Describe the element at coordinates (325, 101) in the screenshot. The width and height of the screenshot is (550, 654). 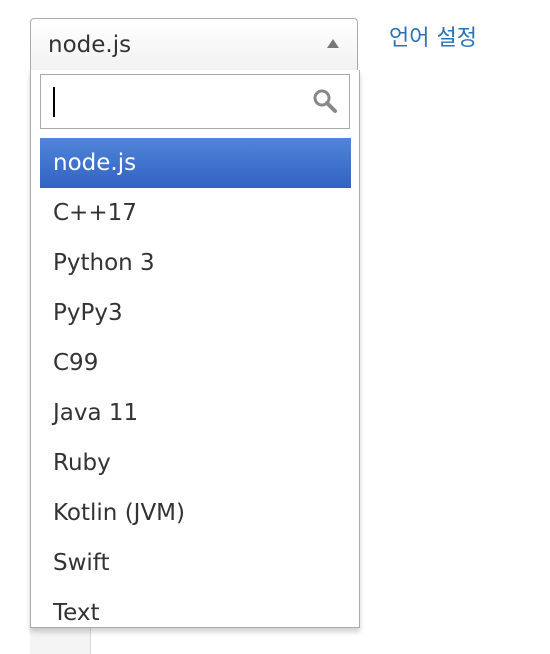
I see `search-icon` at that location.